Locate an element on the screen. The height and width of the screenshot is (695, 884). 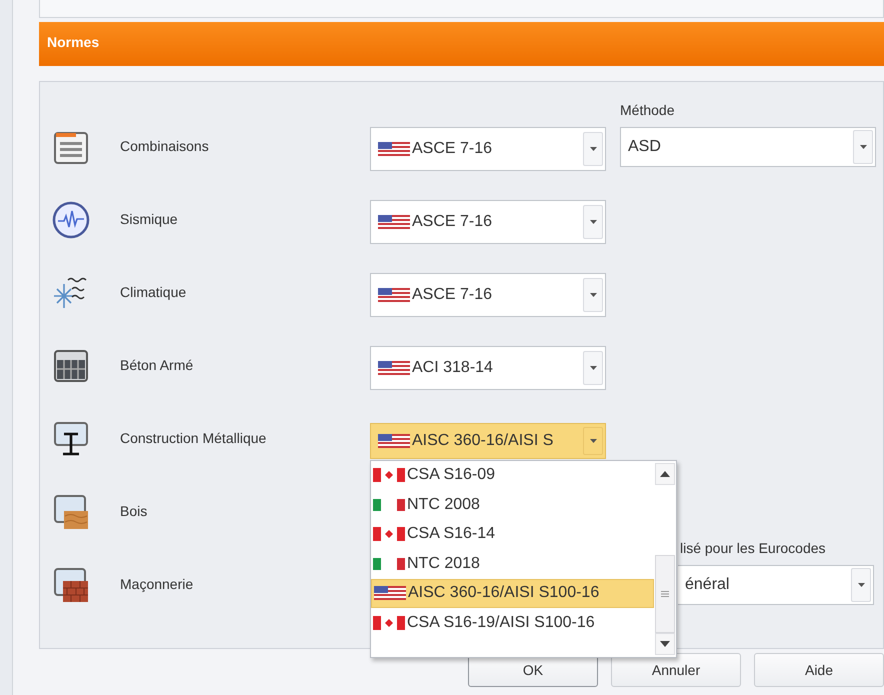
grip-icon is located at coordinates (665, 593).